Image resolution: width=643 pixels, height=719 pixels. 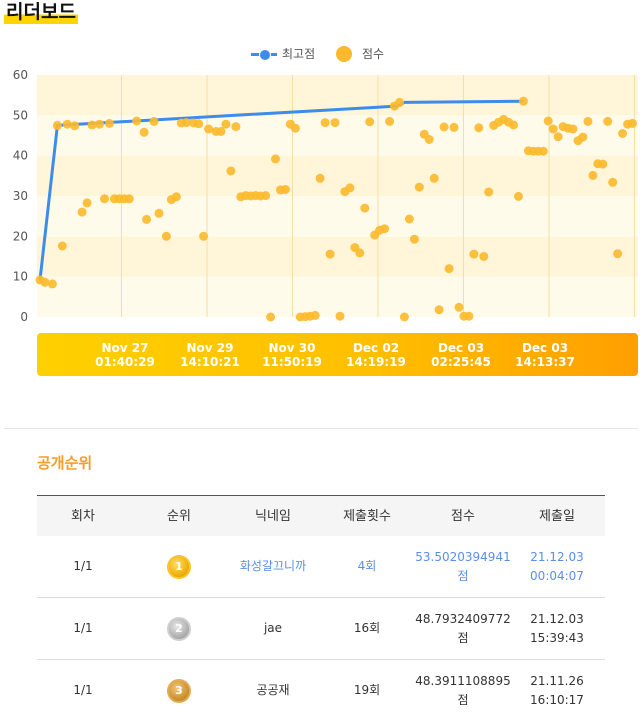 I want to click on header-submissions: 제출횟수, so click(x=367, y=516).